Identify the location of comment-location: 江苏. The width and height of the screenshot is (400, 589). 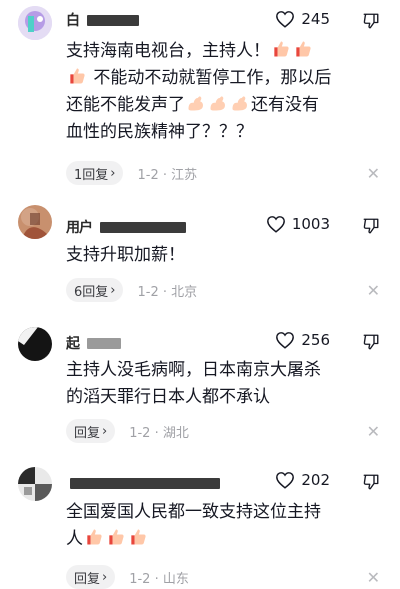
(184, 175).